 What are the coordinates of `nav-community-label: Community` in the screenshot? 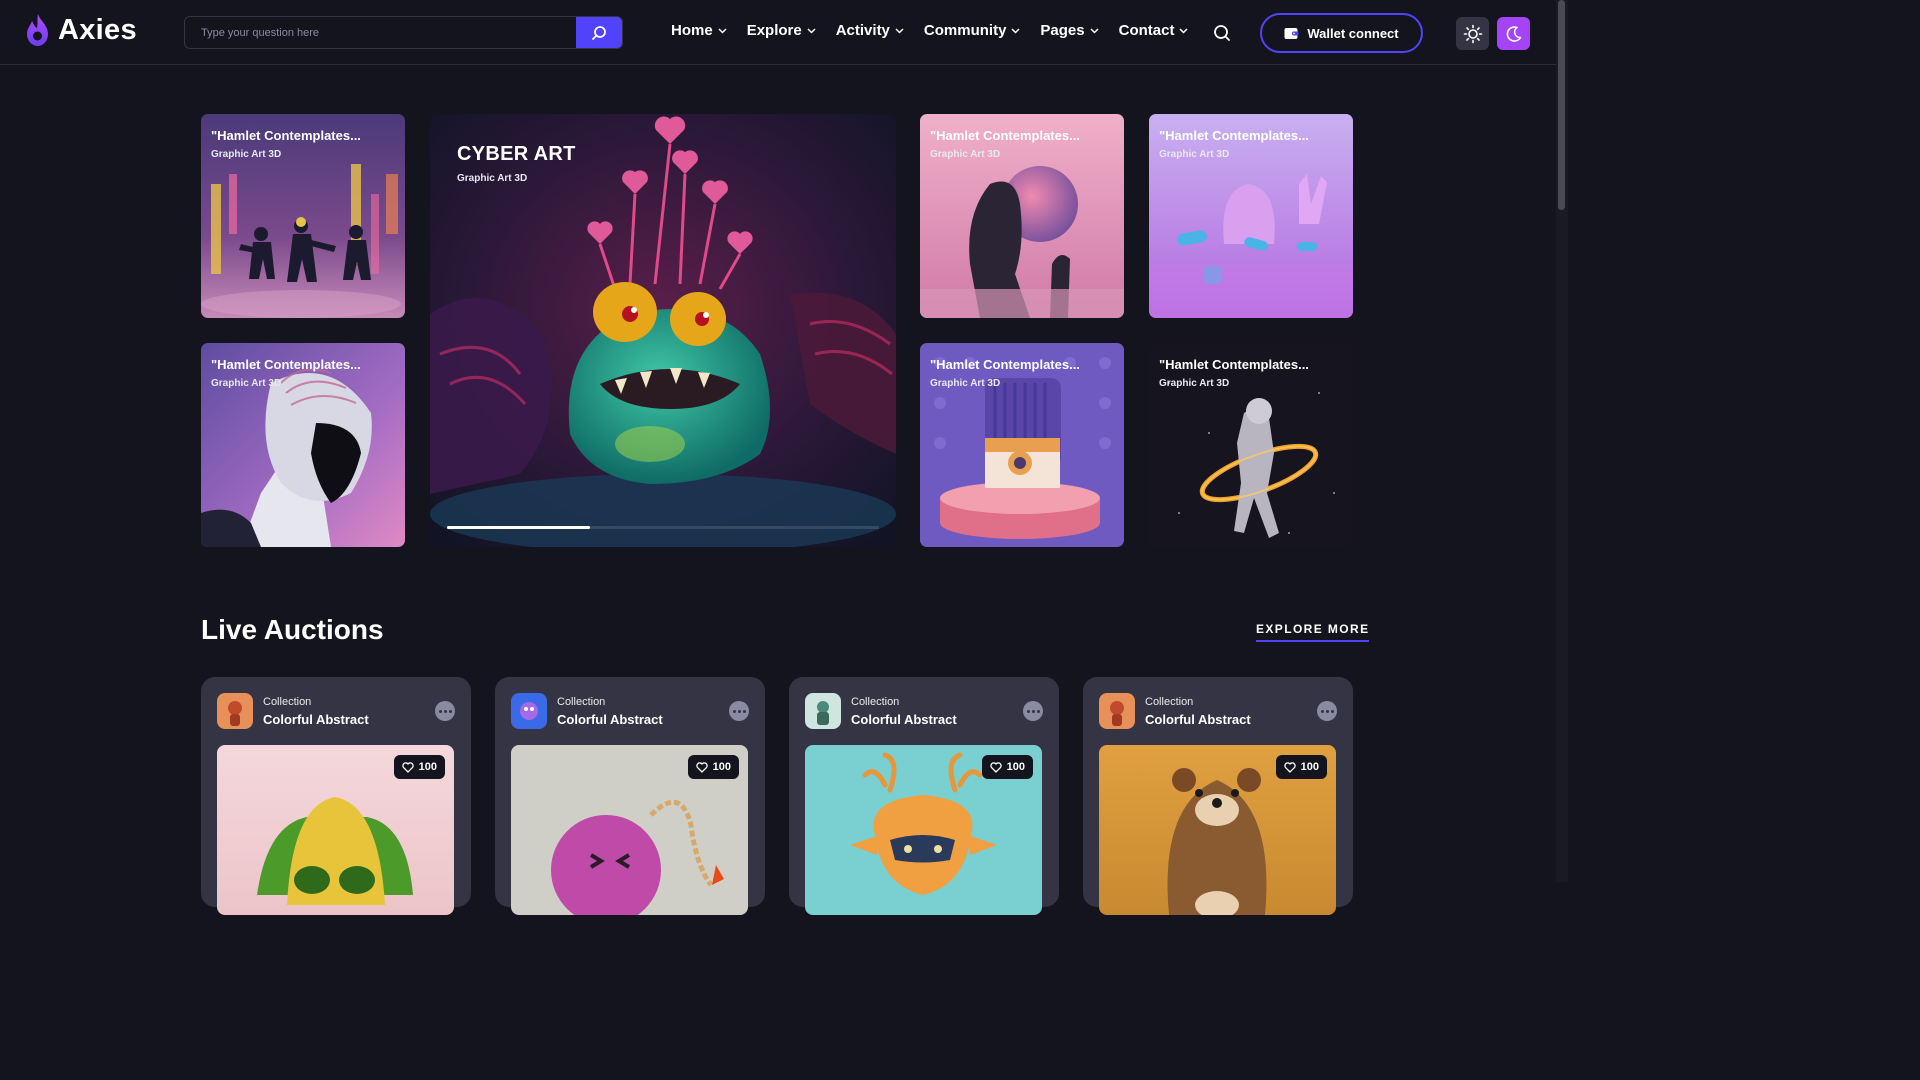 It's located at (965, 30).